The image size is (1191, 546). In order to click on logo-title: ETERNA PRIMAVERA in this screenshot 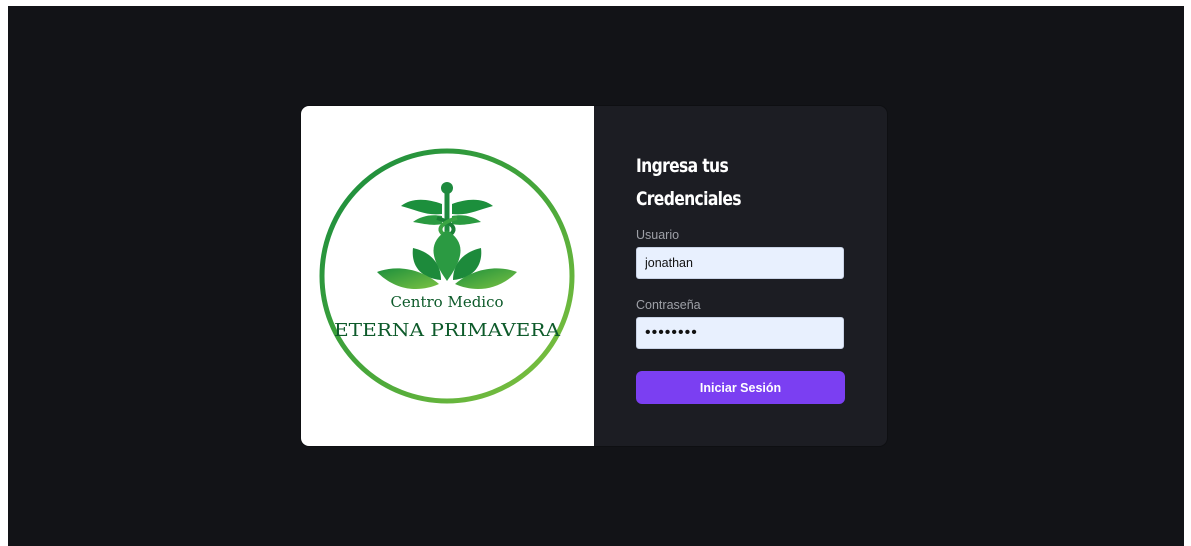, I will do `click(447, 330)`.